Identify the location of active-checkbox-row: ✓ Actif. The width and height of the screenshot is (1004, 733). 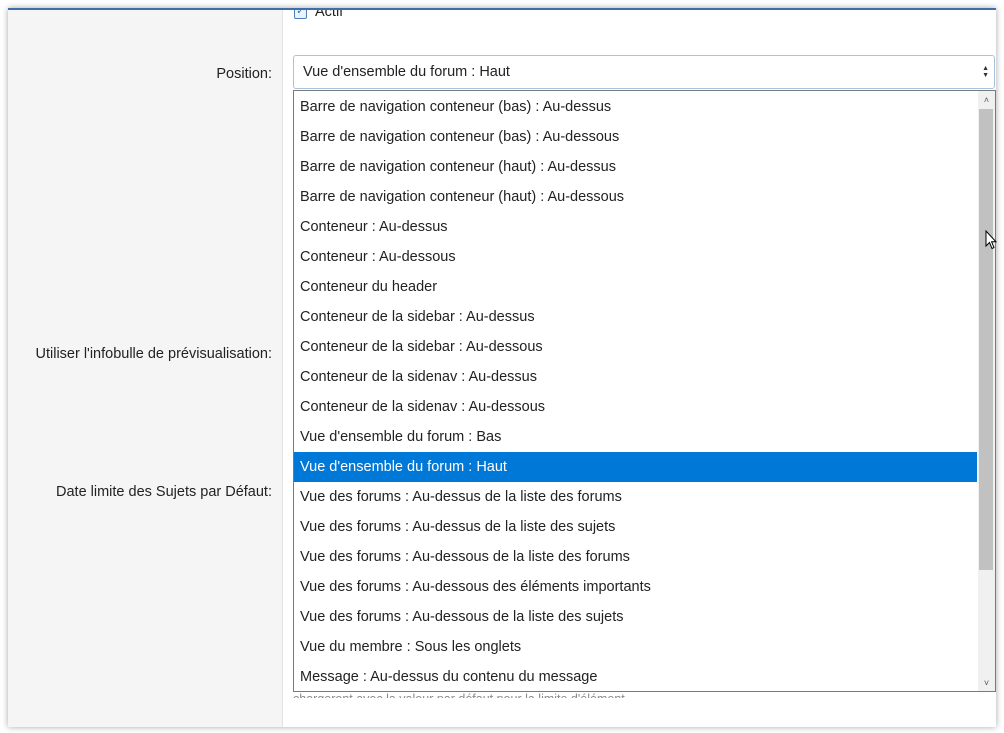
(319, 14).